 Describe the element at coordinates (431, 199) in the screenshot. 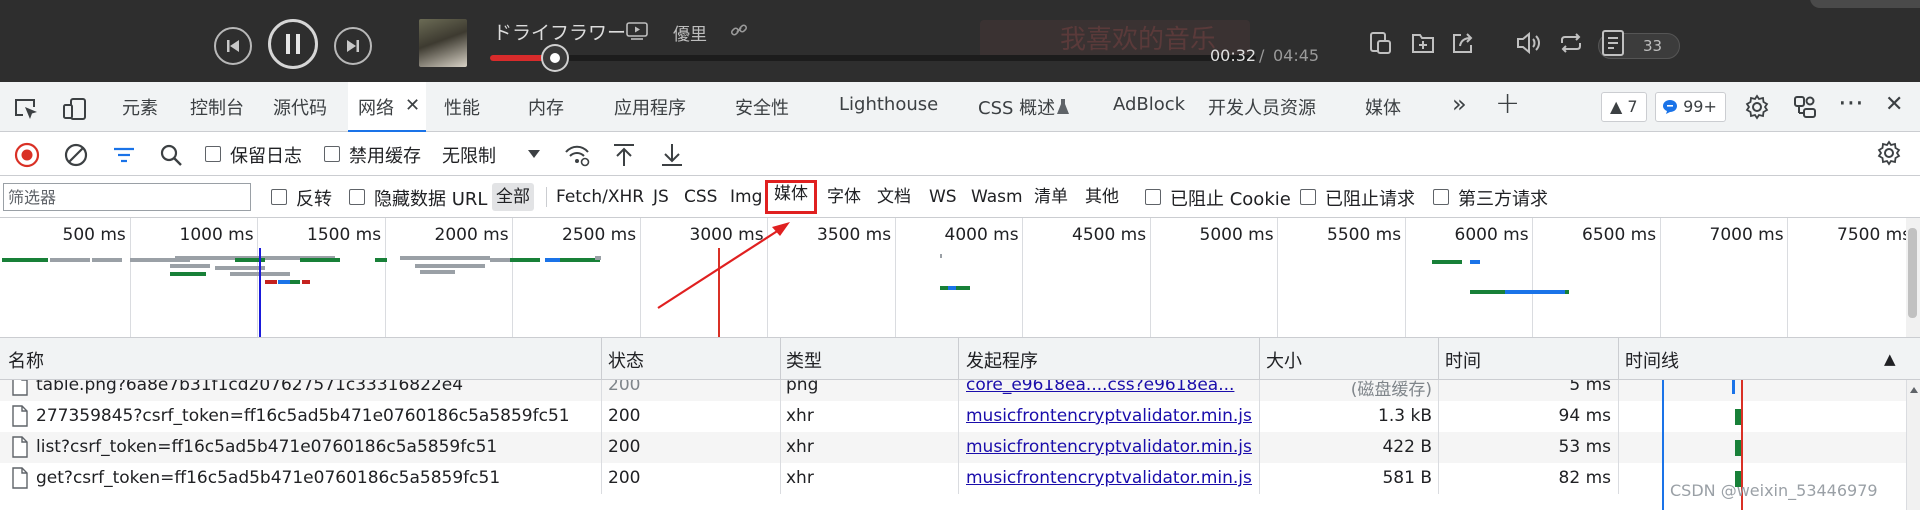

I see `hide-data-urls-label: 隐藏数据 URL` at that location.